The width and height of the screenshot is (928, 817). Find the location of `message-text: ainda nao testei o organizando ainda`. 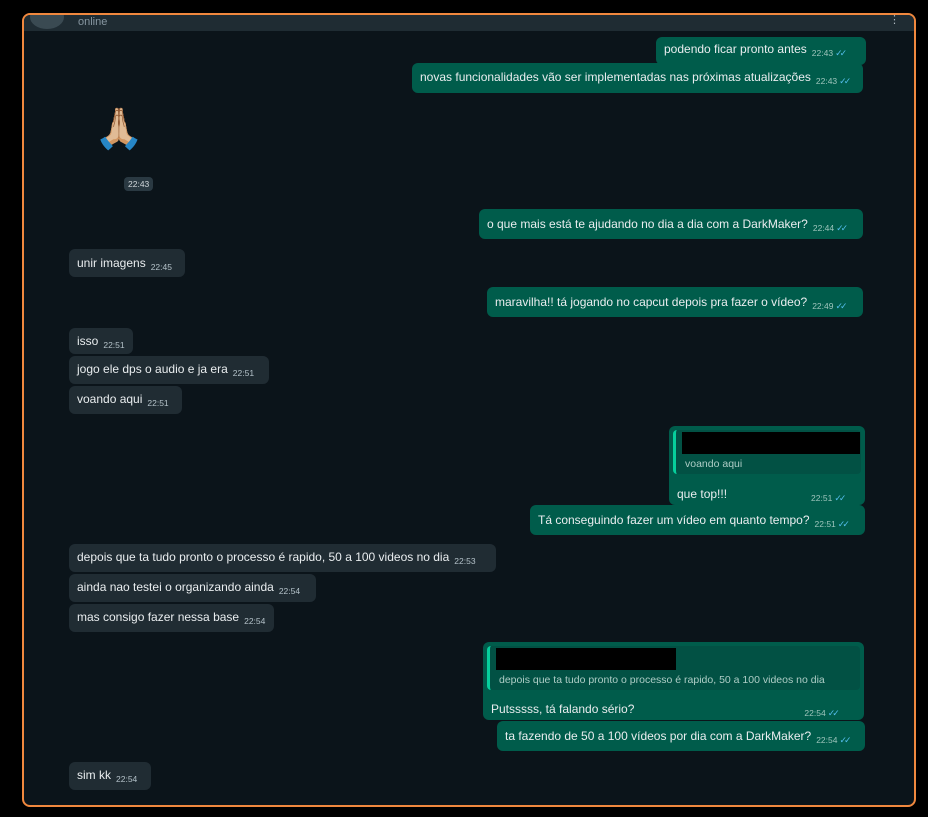

message-text: ainda nao testei o organizando ainda is located at coordinates (175, 587).